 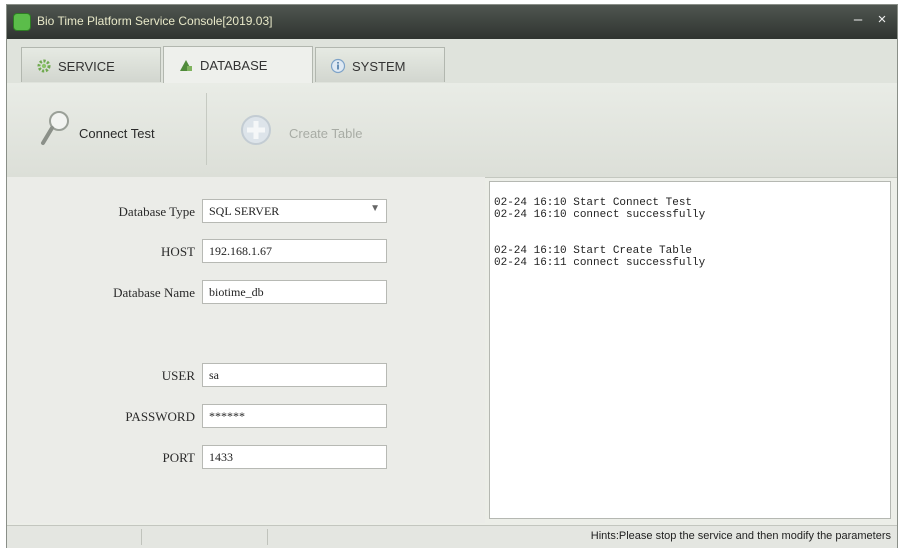 What do you see at coordinates (452, 61) in the screenshot?
I see `tab-bar: SERVICE DATABASE SYSTEM` at bounding box center [452, 61].